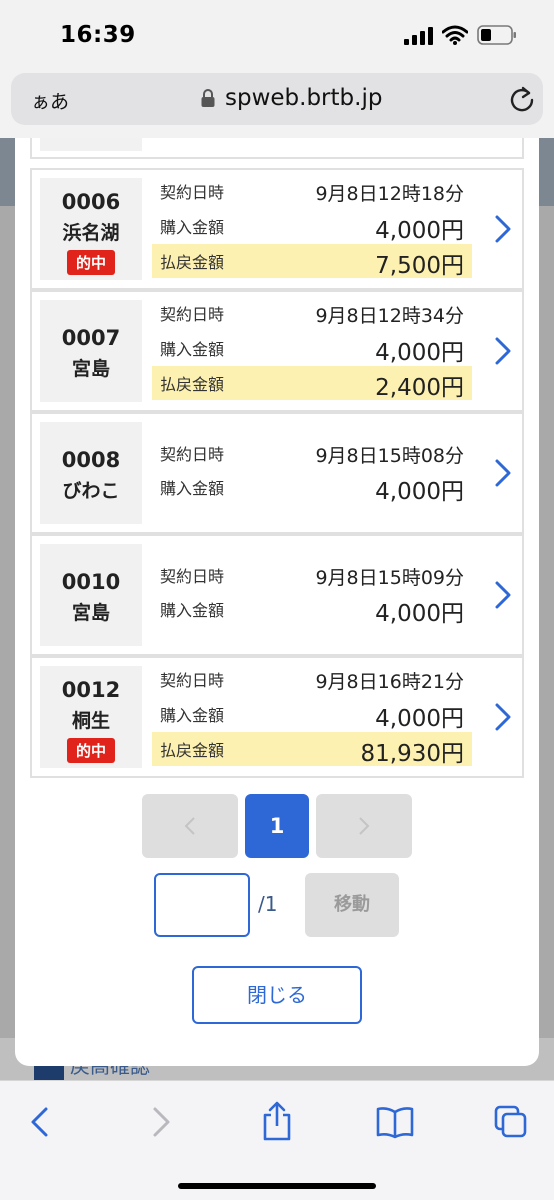  I want to click on browser-toolbar, so click(277, 1140).